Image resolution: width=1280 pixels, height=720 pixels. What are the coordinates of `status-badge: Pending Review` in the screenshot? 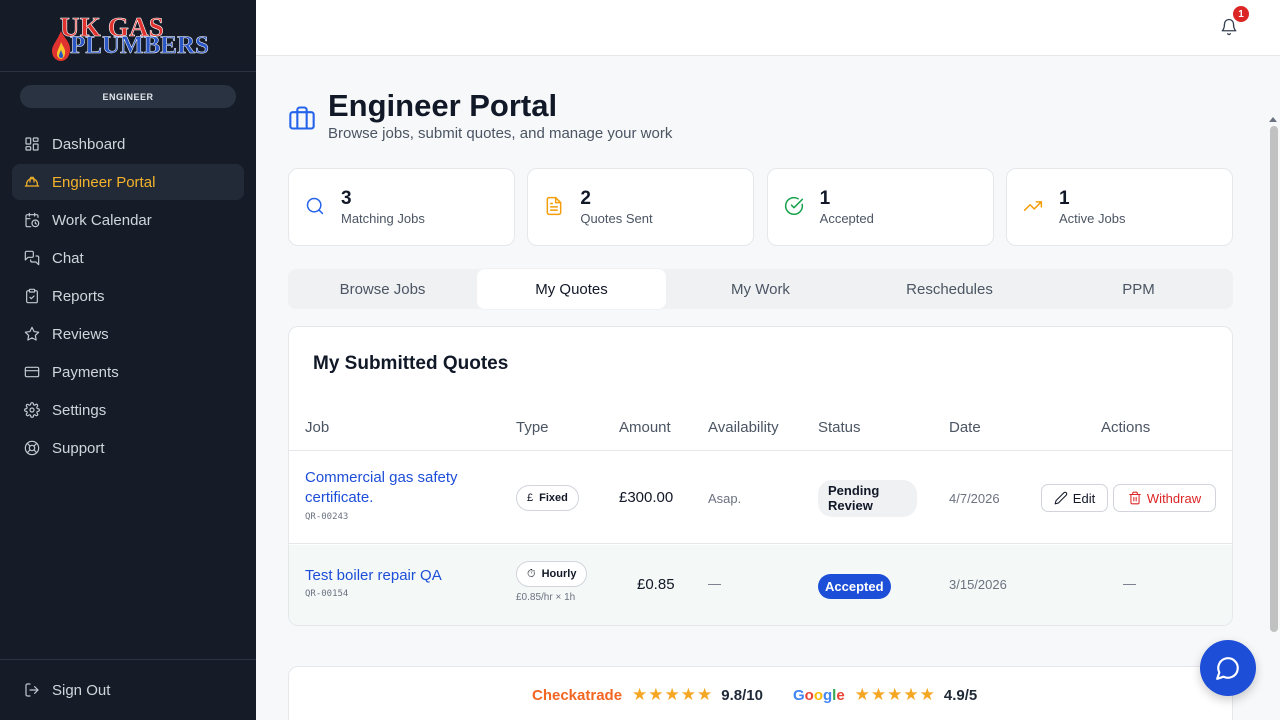 It's located at (867, 498).